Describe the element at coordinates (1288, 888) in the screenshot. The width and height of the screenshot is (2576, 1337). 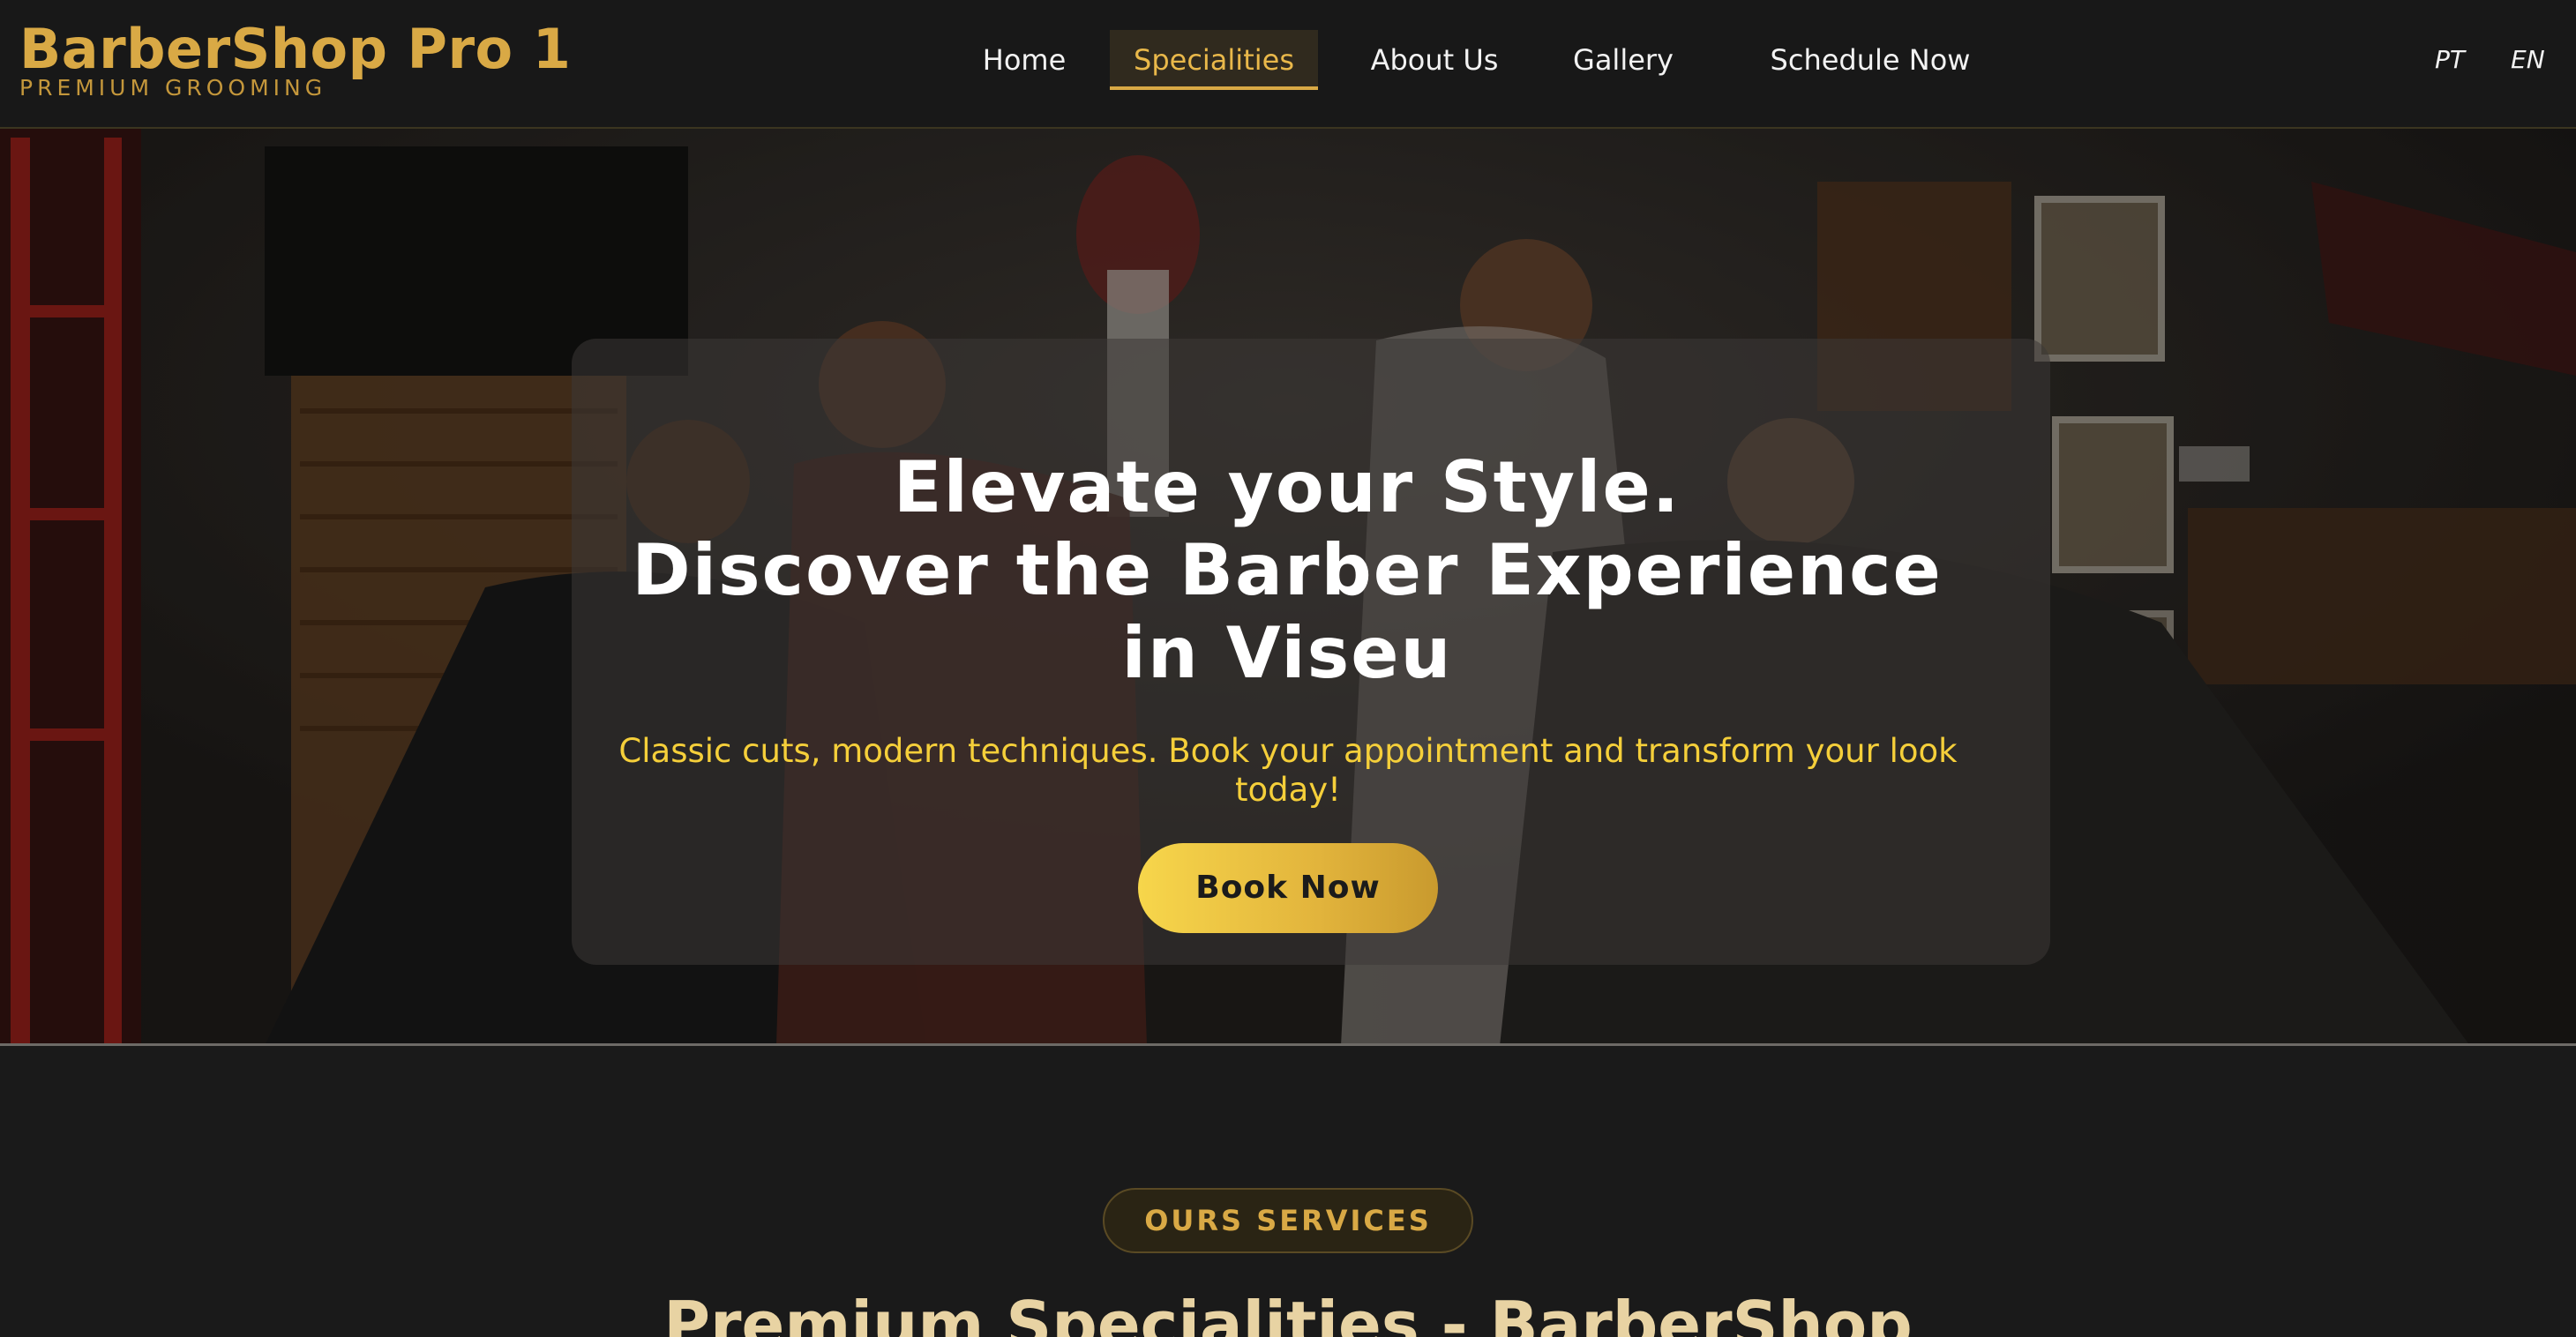
I see `book-now-button: Book Now` at that location.